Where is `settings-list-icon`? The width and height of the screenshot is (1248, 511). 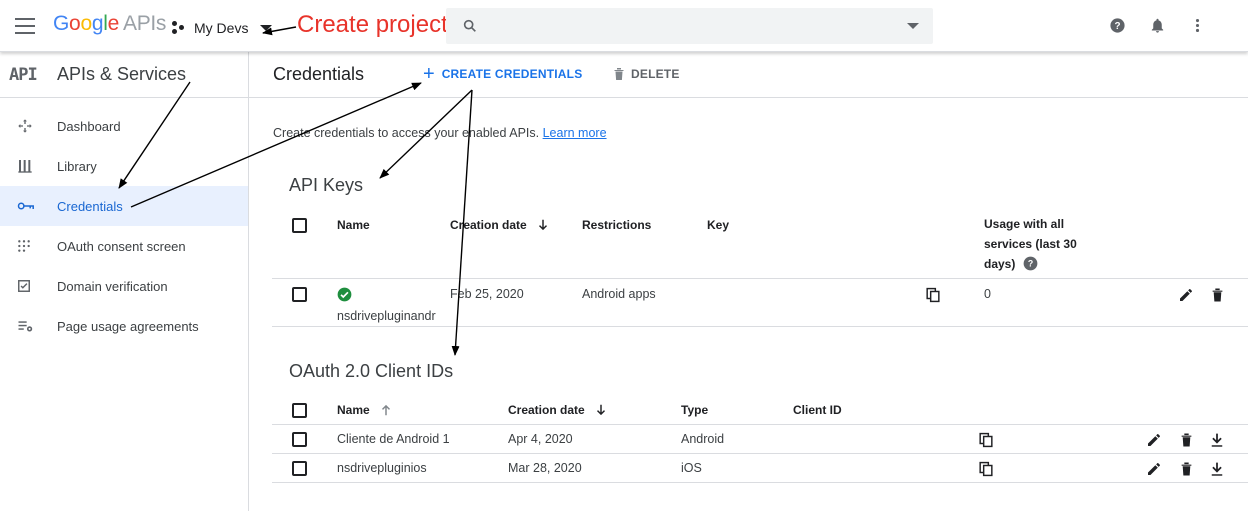 settings-list-icon is located at coordinates (25, 326).